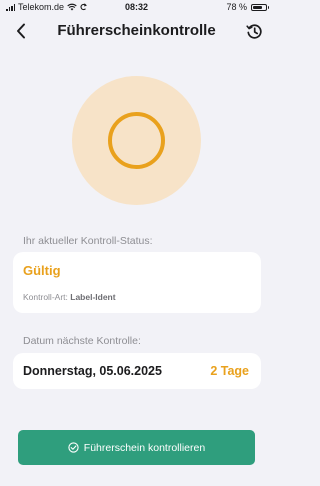 The height and width of the screenshot is (486, 320). I want to click on status-value: Gültig, so click(42, 270).